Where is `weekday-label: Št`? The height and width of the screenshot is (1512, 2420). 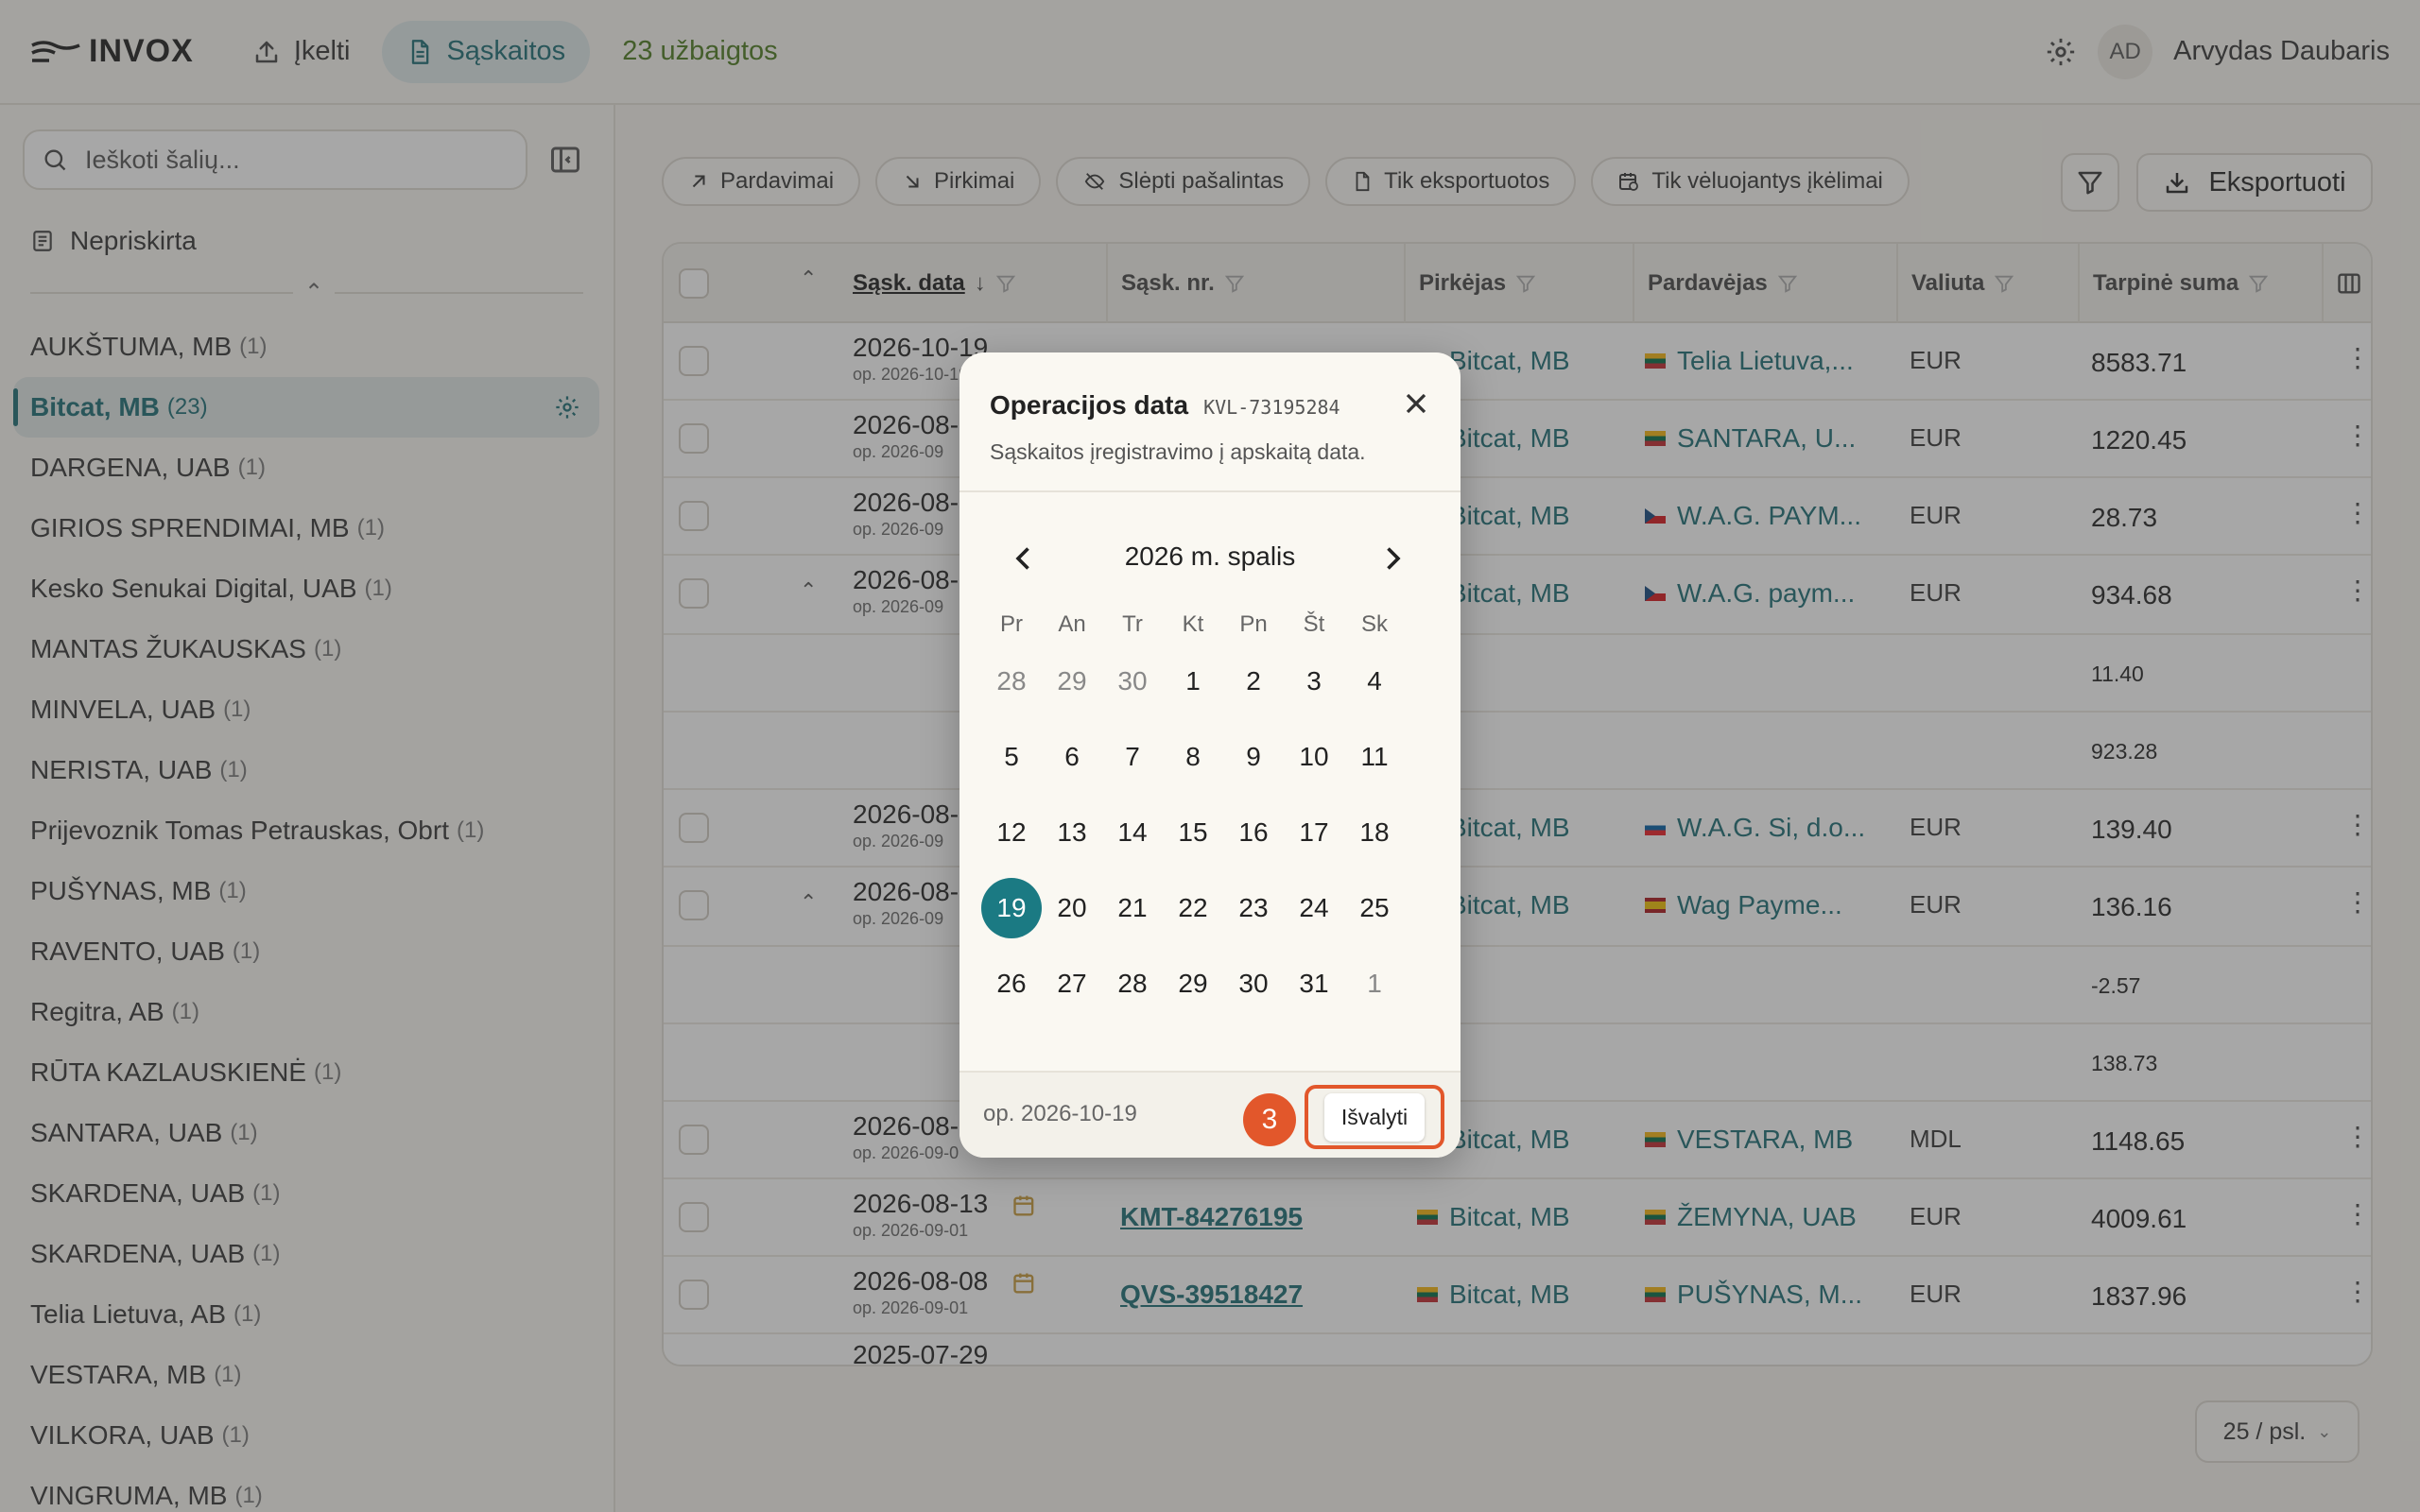
weekday-label: Št is located at coordinates (1314, 624).